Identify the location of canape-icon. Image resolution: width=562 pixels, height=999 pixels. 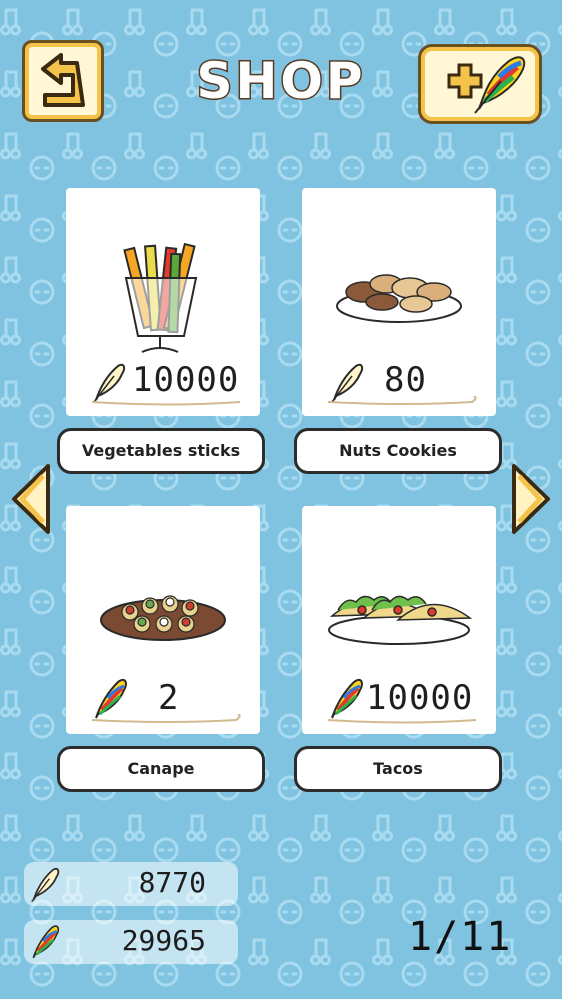
(163, 618).